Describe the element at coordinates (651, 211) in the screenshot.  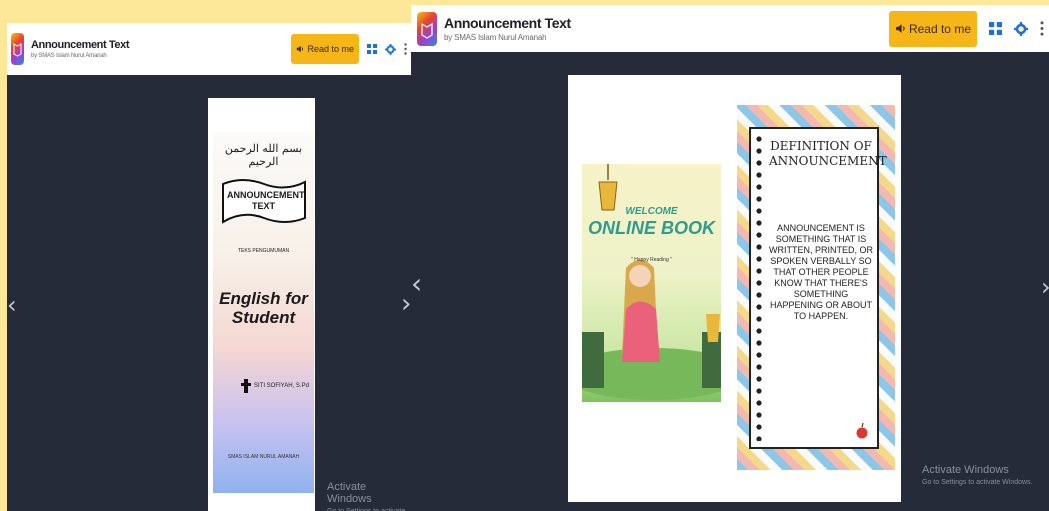
I see `welcome-line-1: WELCOME` at that location.